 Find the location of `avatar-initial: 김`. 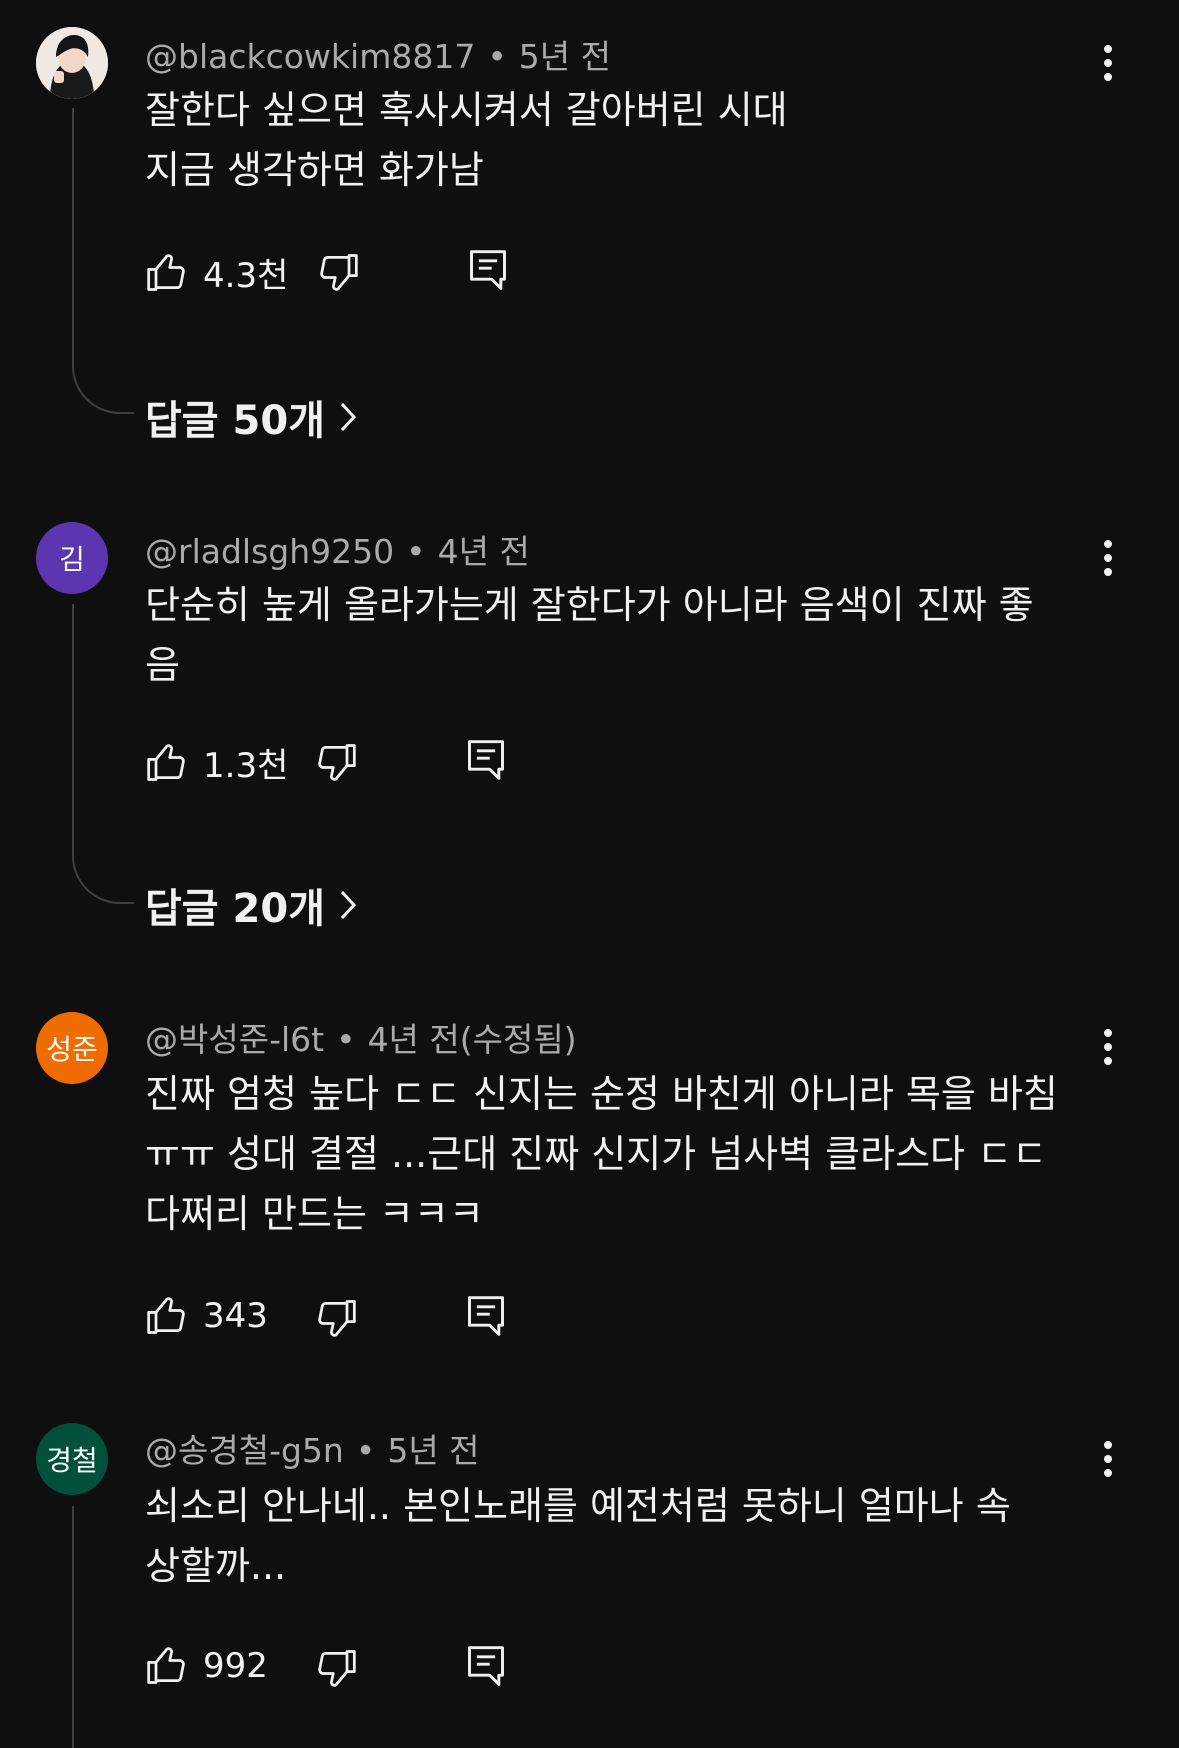

avatar-initial: 김 is located at coordinates (72, 559).